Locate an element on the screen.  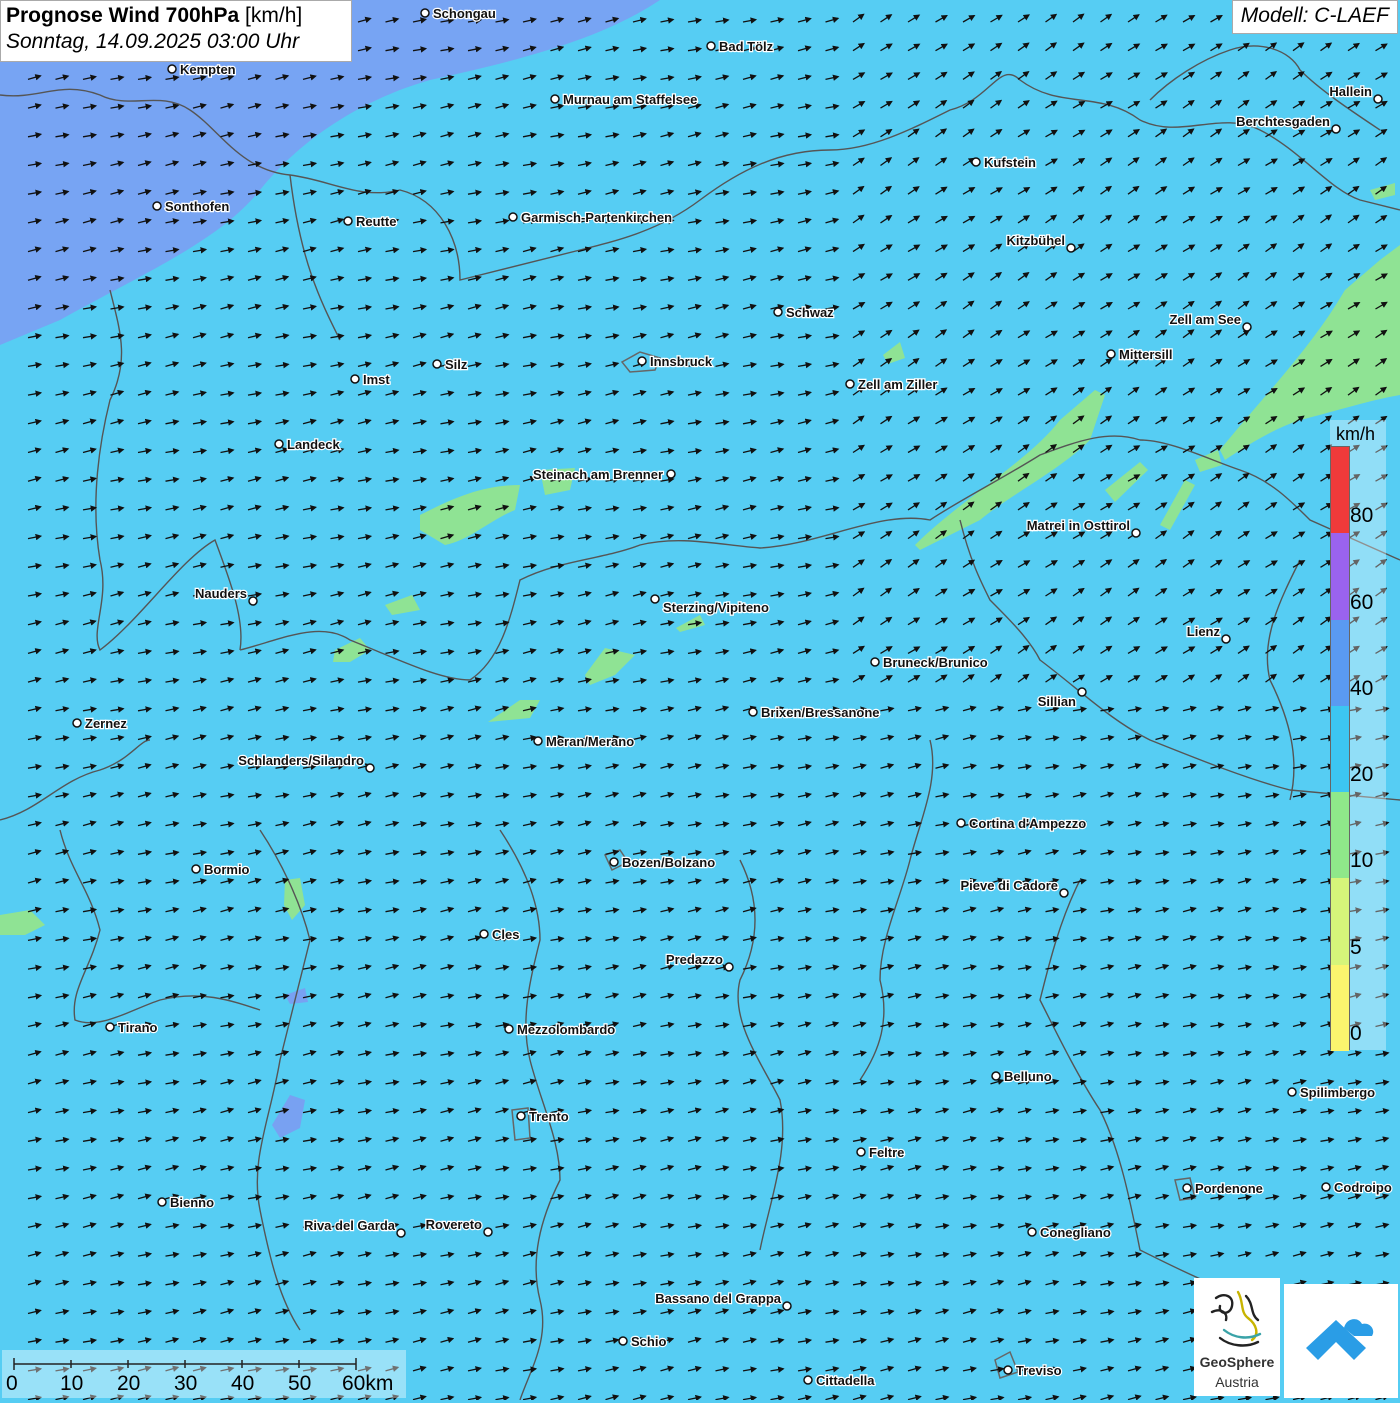
city-label: Meran/Merano is located at coordinates (590, 741).